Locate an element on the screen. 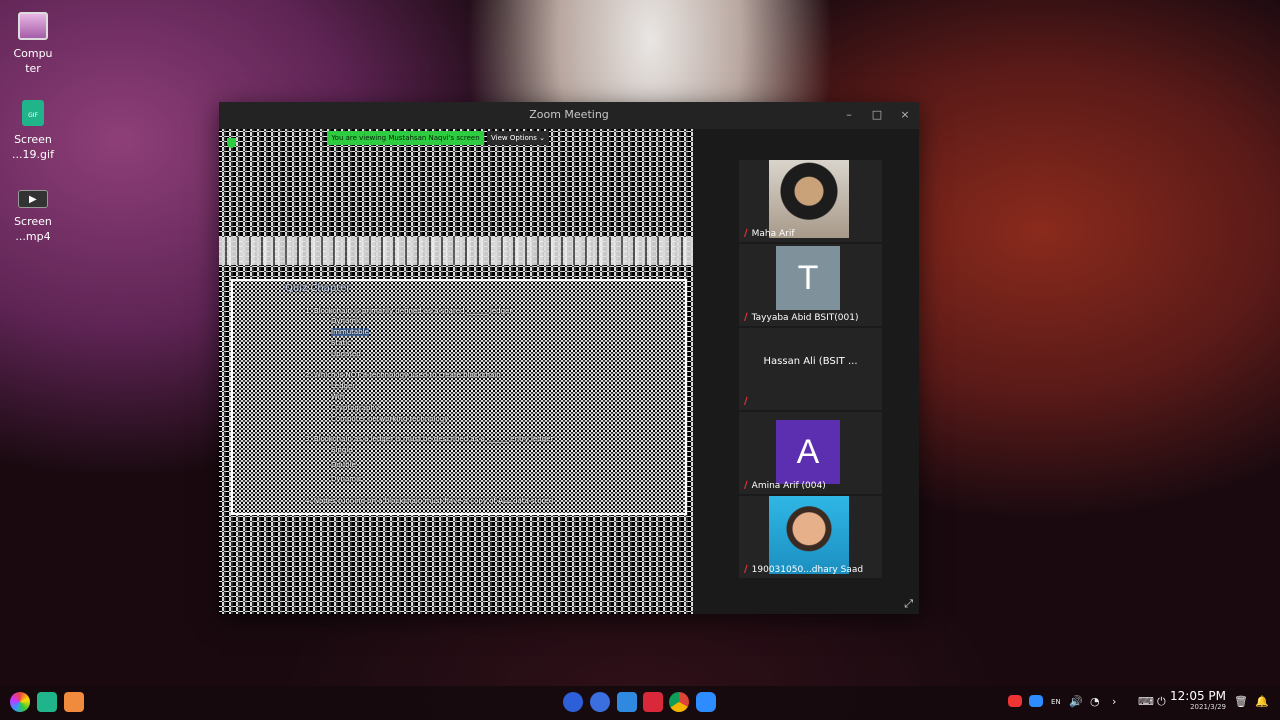 The image size is (1280, 720). participant-name: 190031050...dhary Saad is located at coordinates (807, 569).